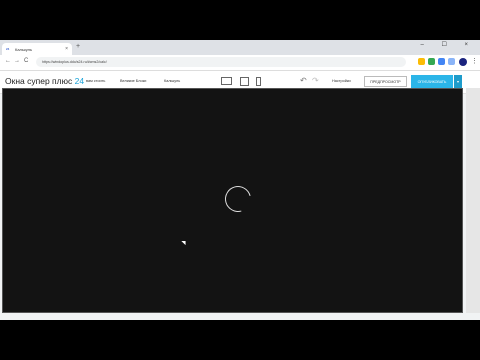 This screenshot has height=360, width=480. I want to click on tab-close-icon: ×, so click(66, 49).